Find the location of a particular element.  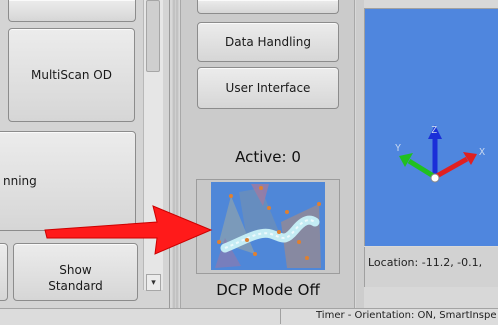

panel-splitter is located at coordinates (175, 154).